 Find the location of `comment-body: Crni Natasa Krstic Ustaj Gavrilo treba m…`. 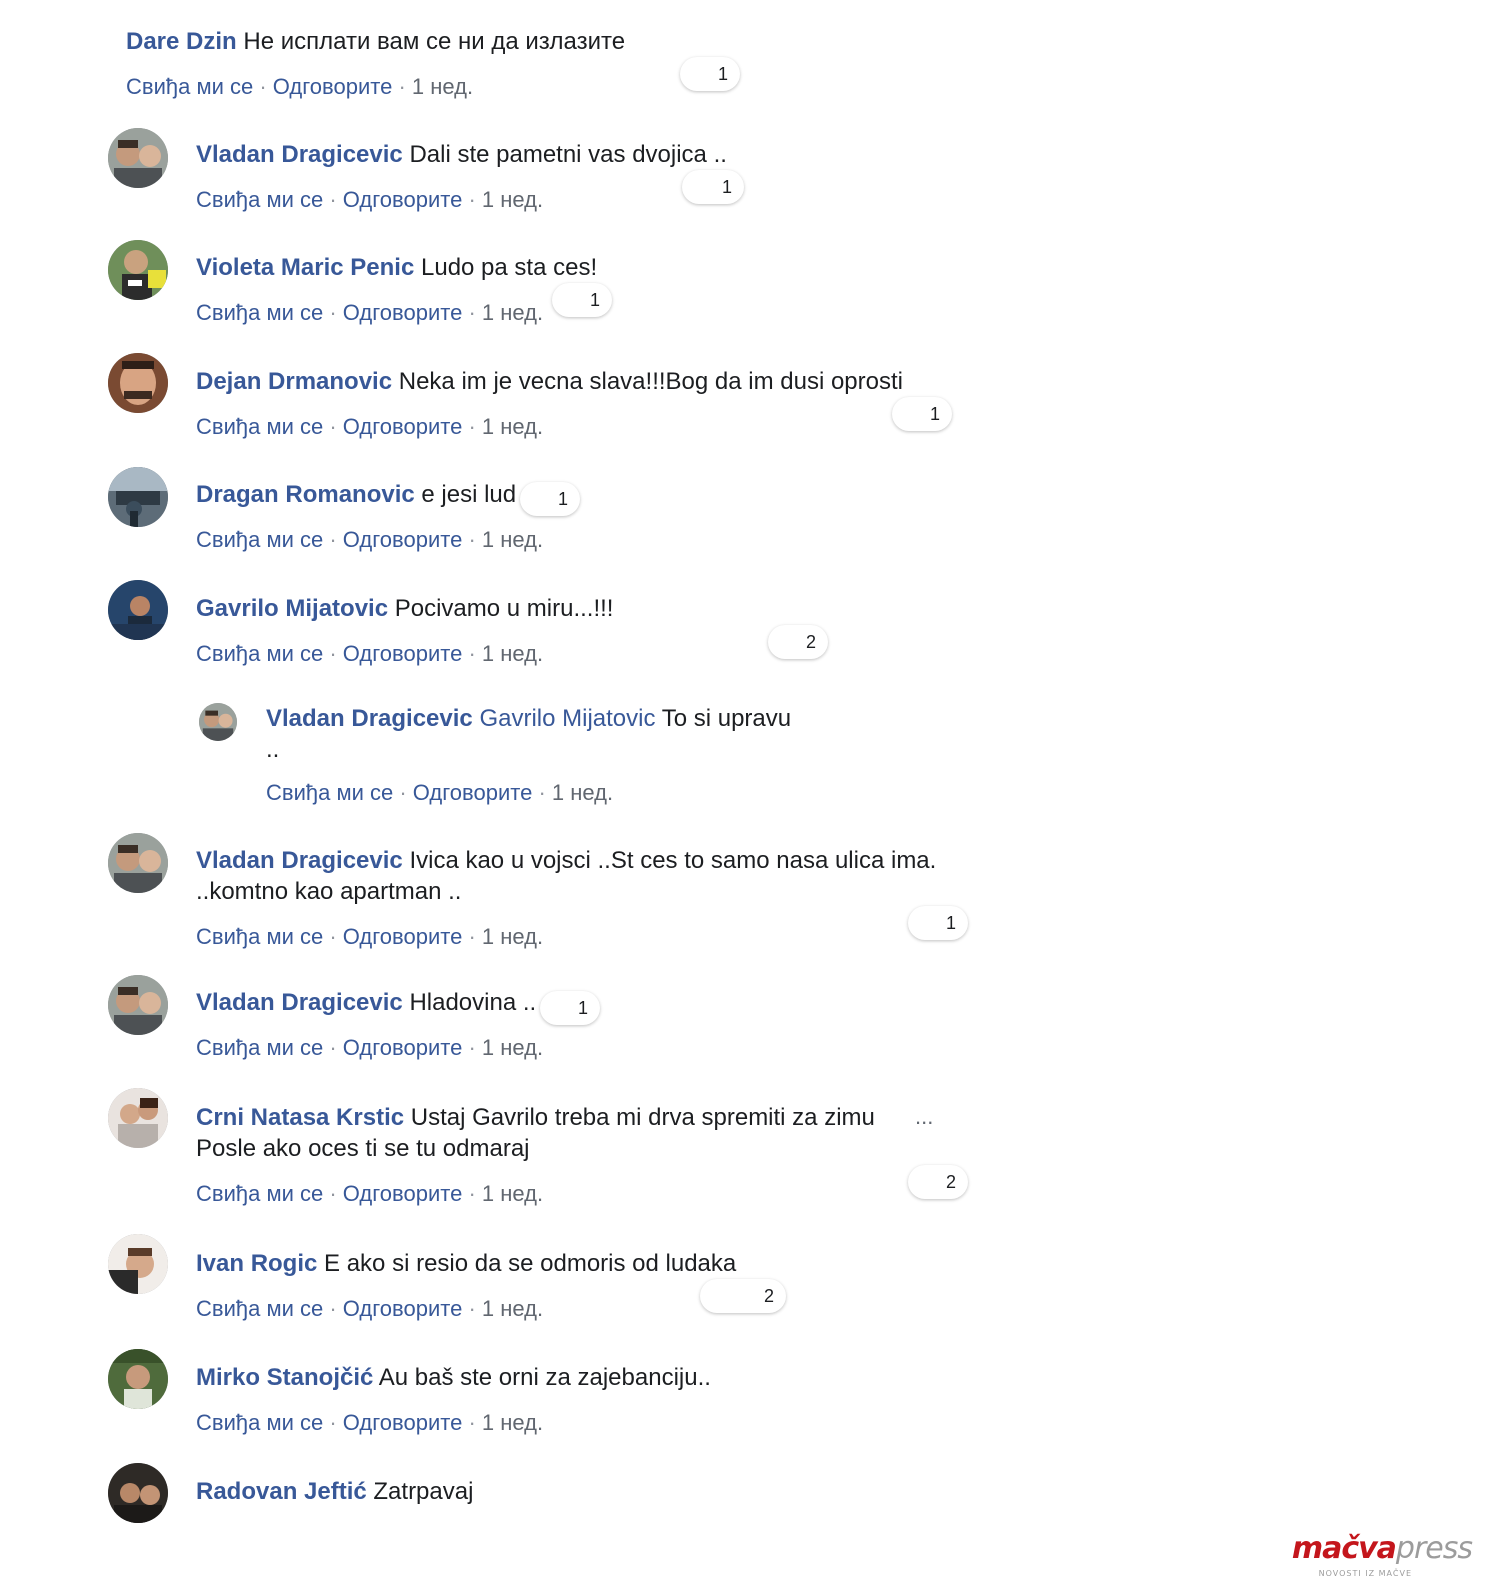

comment-body: Crni Natasa Krstic Ustaj Gavrilo treba m… is located at coordinates (535, 1155).